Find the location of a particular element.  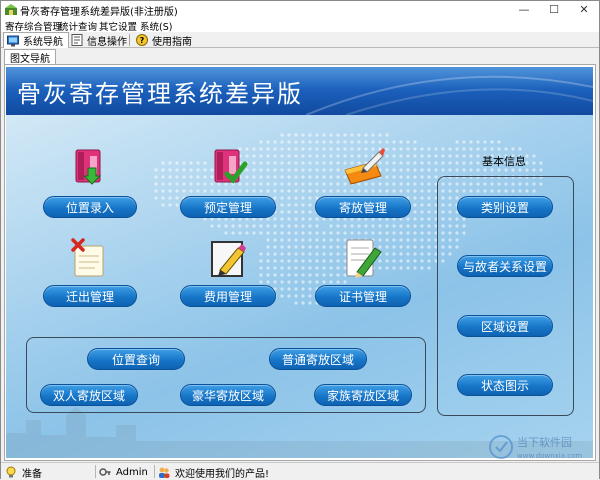

status-bar: 准备 Admin 欢迎使用我们的产品! is located at coordinates (300, 471).